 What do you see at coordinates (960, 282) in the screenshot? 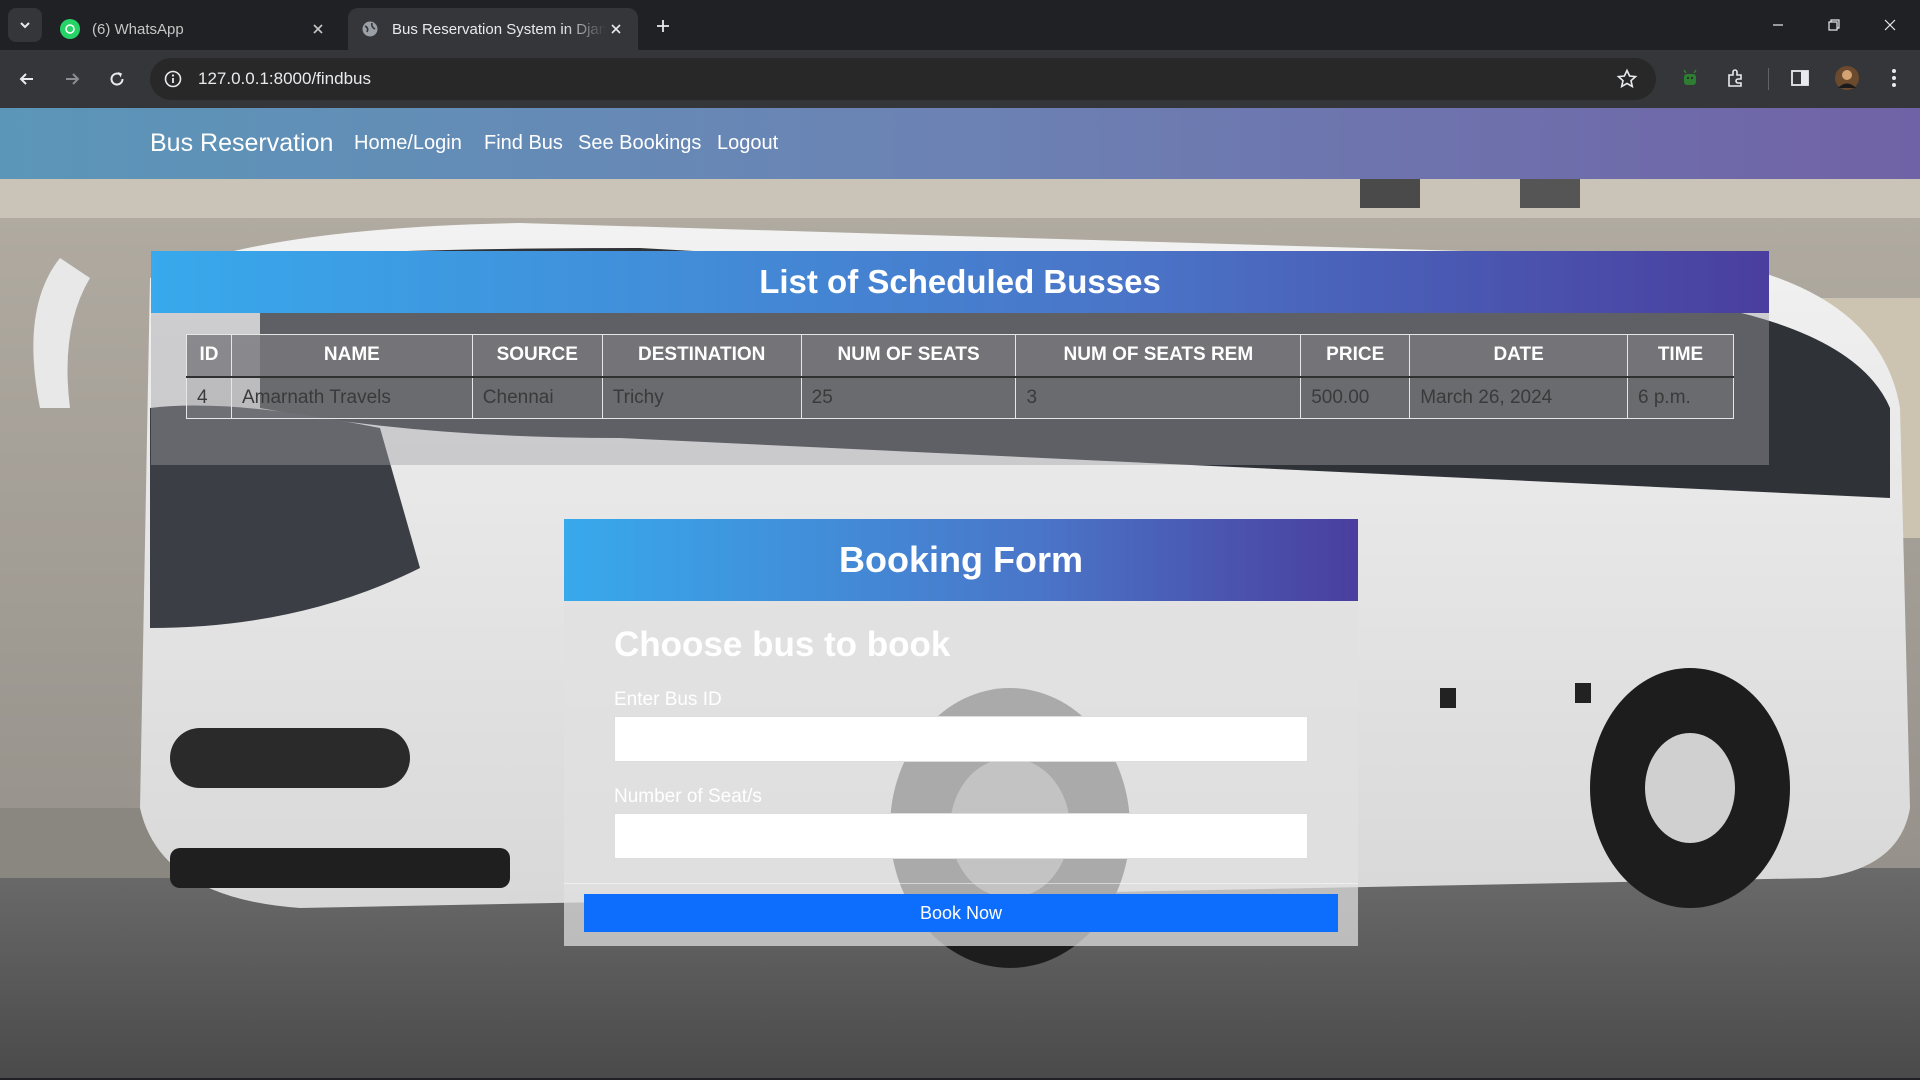
I see `bus-list-title: List of Scheduled Busses` at bounding box center [960, 282].